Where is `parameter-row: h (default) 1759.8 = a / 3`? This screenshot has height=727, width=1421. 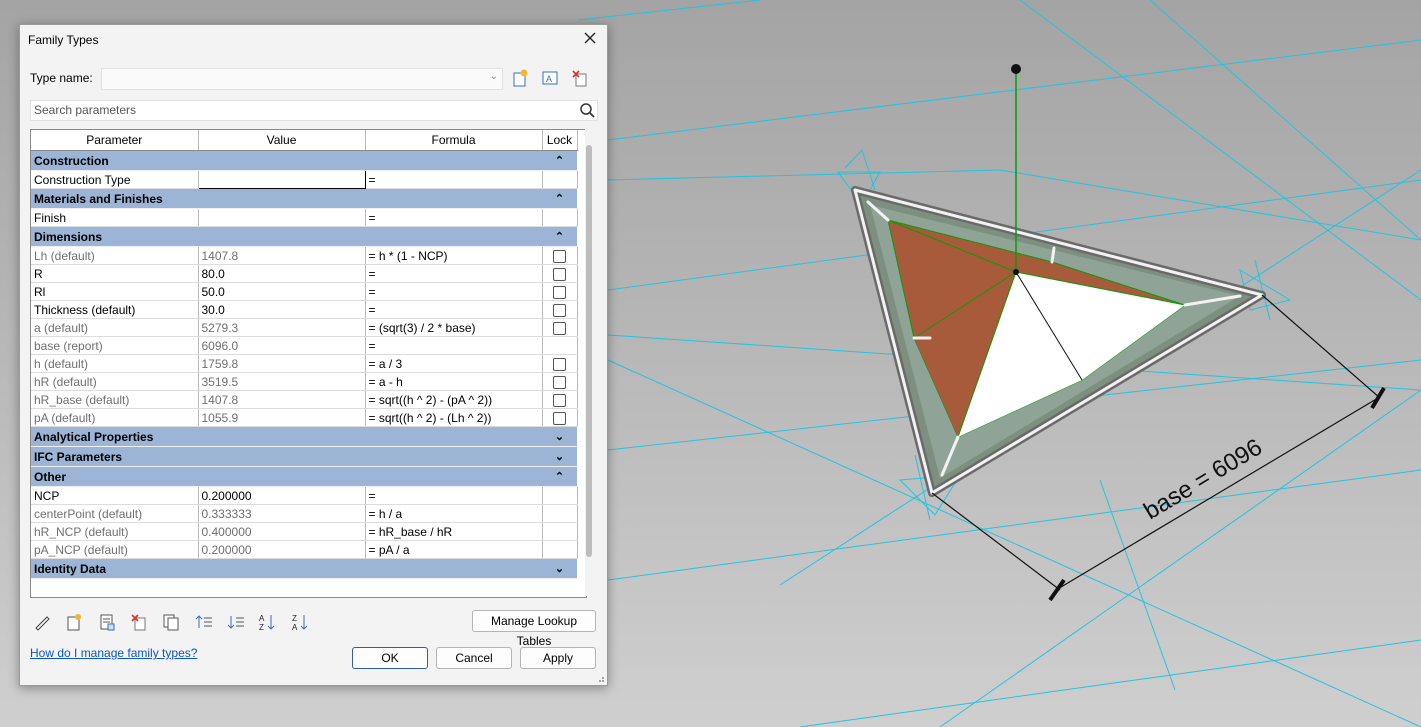
parameter-row: h (default) 1759.8 = a / 3 is located at coordinates (304, 363).